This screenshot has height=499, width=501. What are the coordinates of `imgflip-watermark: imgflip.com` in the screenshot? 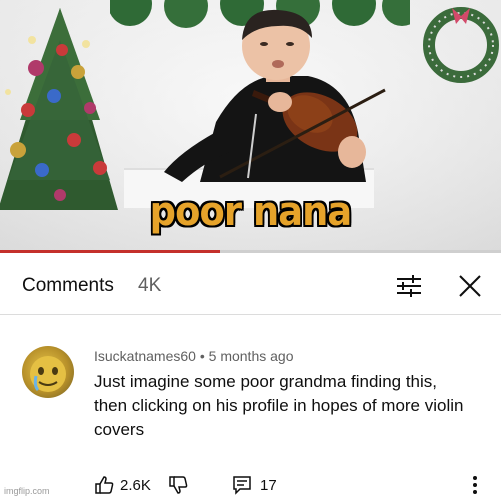 It's located at (27, 491).